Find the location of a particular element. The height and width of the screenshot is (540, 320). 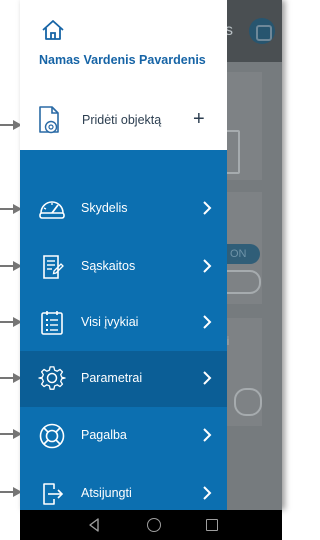

invoice-icon is located at coordinates (53, 267).